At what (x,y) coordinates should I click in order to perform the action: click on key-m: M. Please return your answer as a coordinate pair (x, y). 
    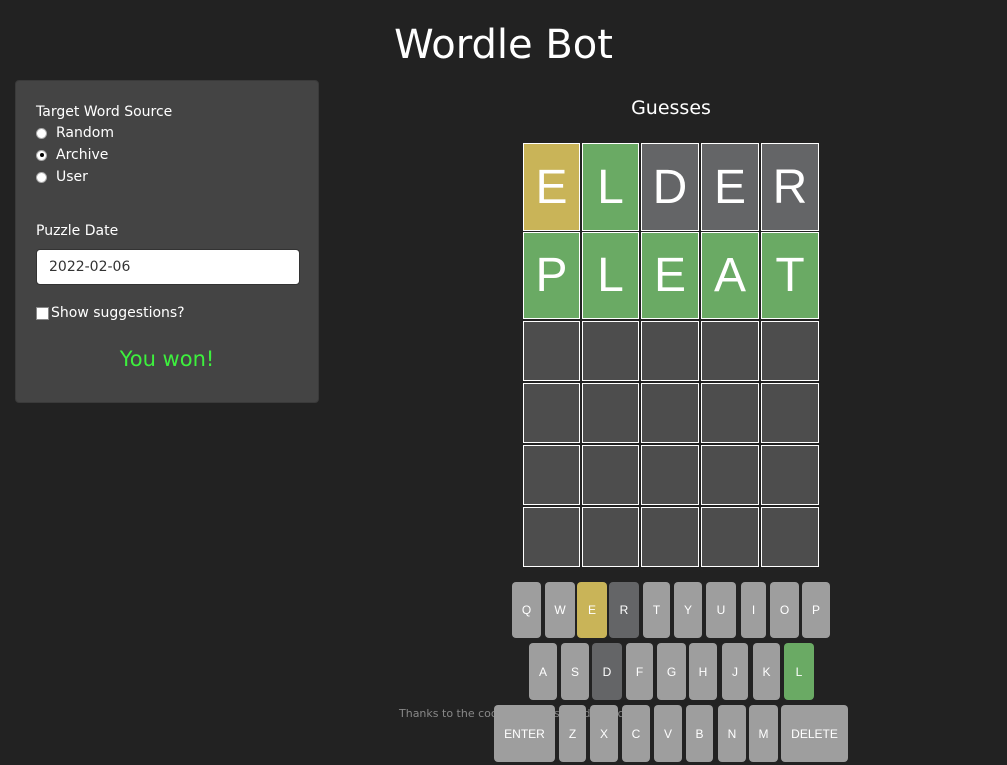
    Looking at the image, I should click on (763, 733).